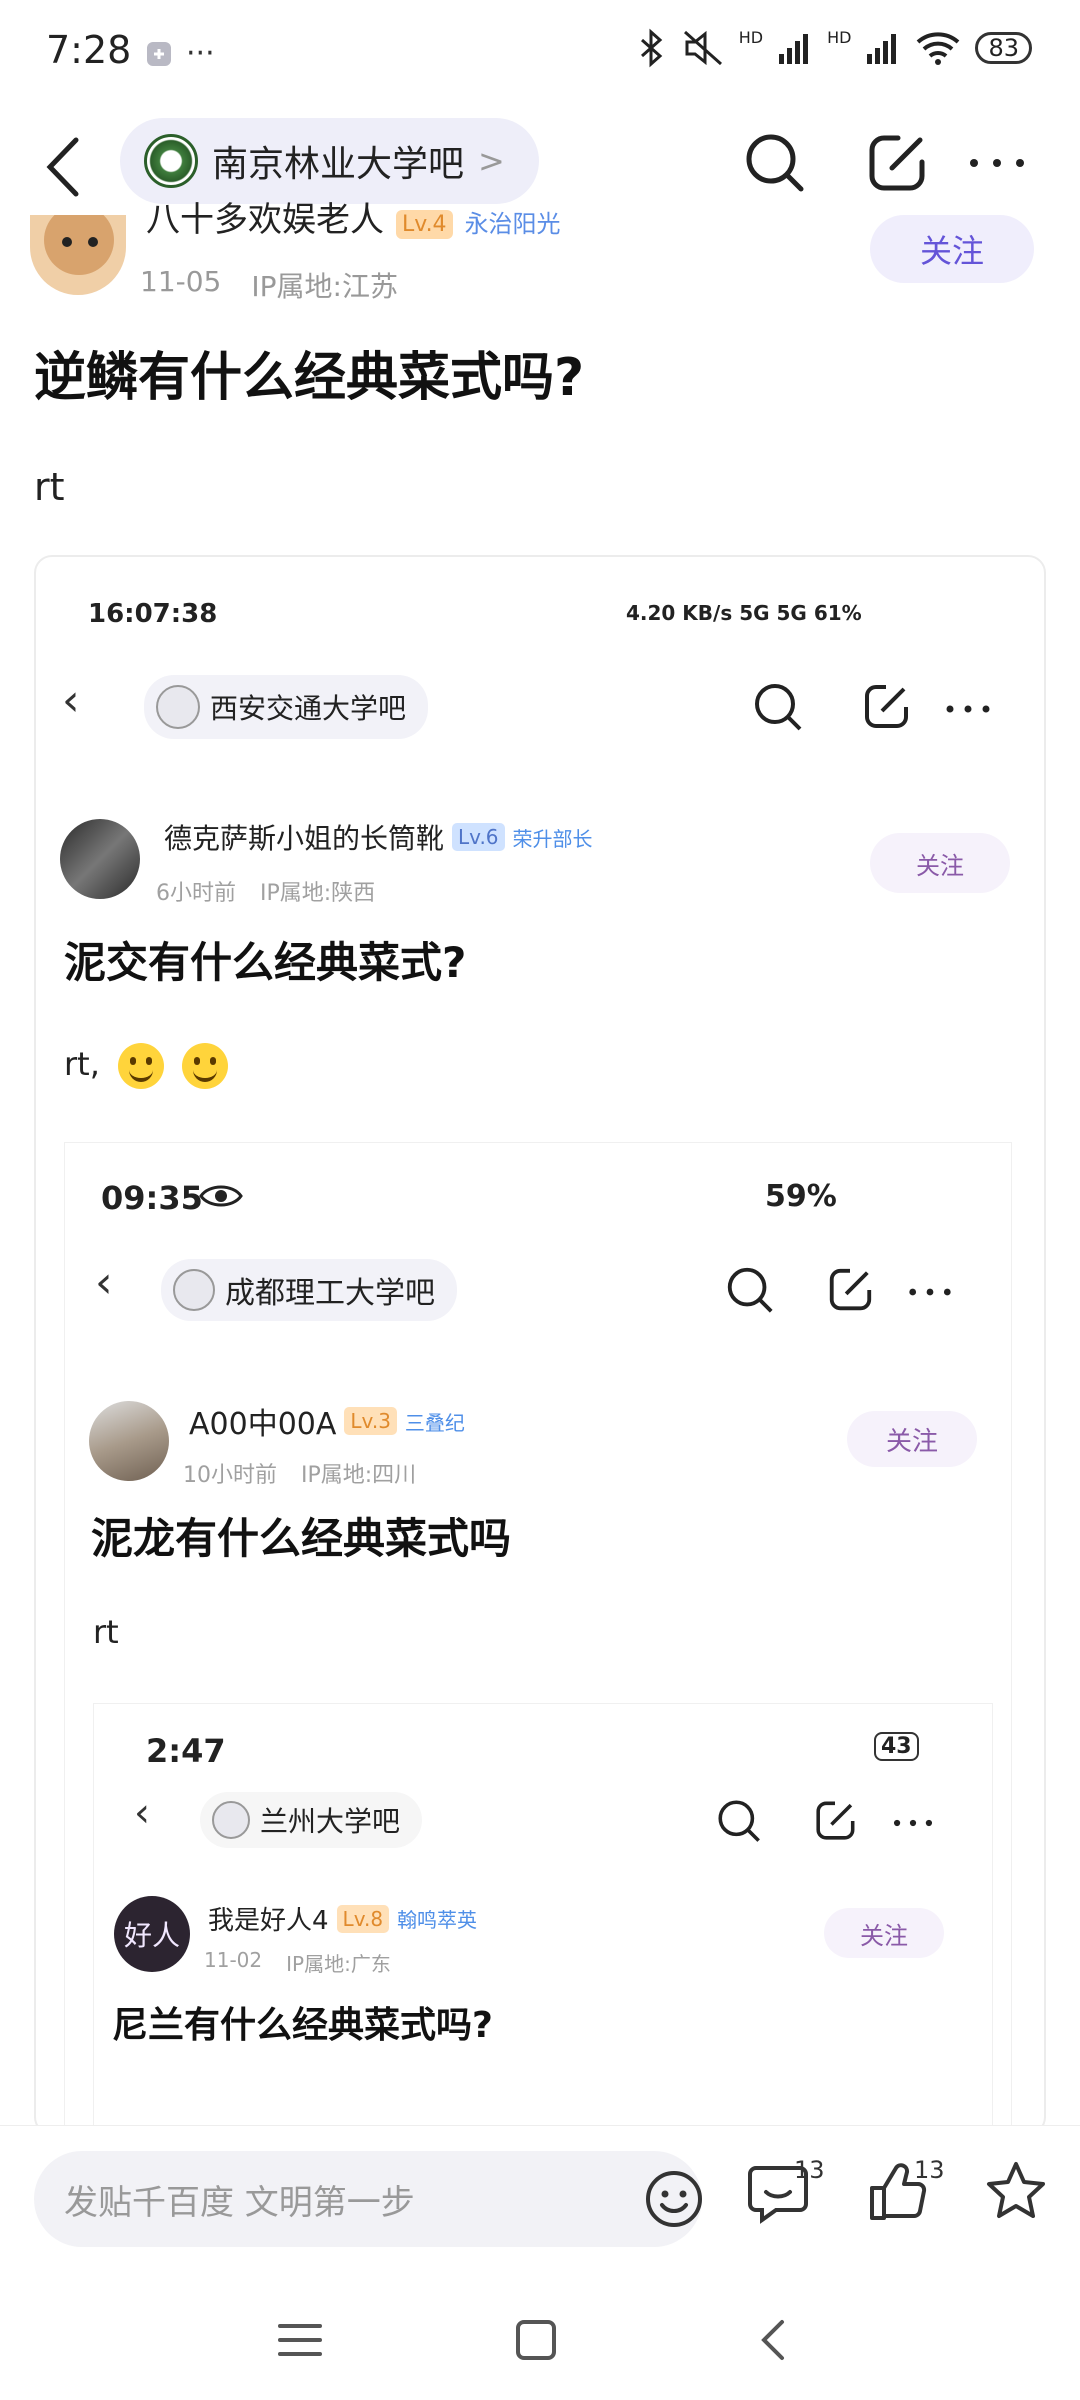 This screenshot has width=1080, height=2400. I want to click on shot1-title: 泥交有什么经典菜式?, so click(265, 962).